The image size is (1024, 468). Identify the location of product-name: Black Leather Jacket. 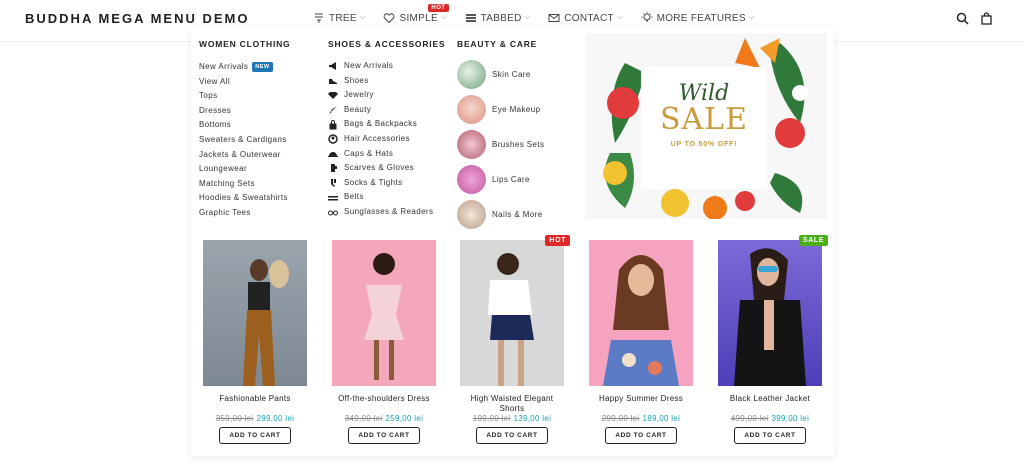
(770, 404).